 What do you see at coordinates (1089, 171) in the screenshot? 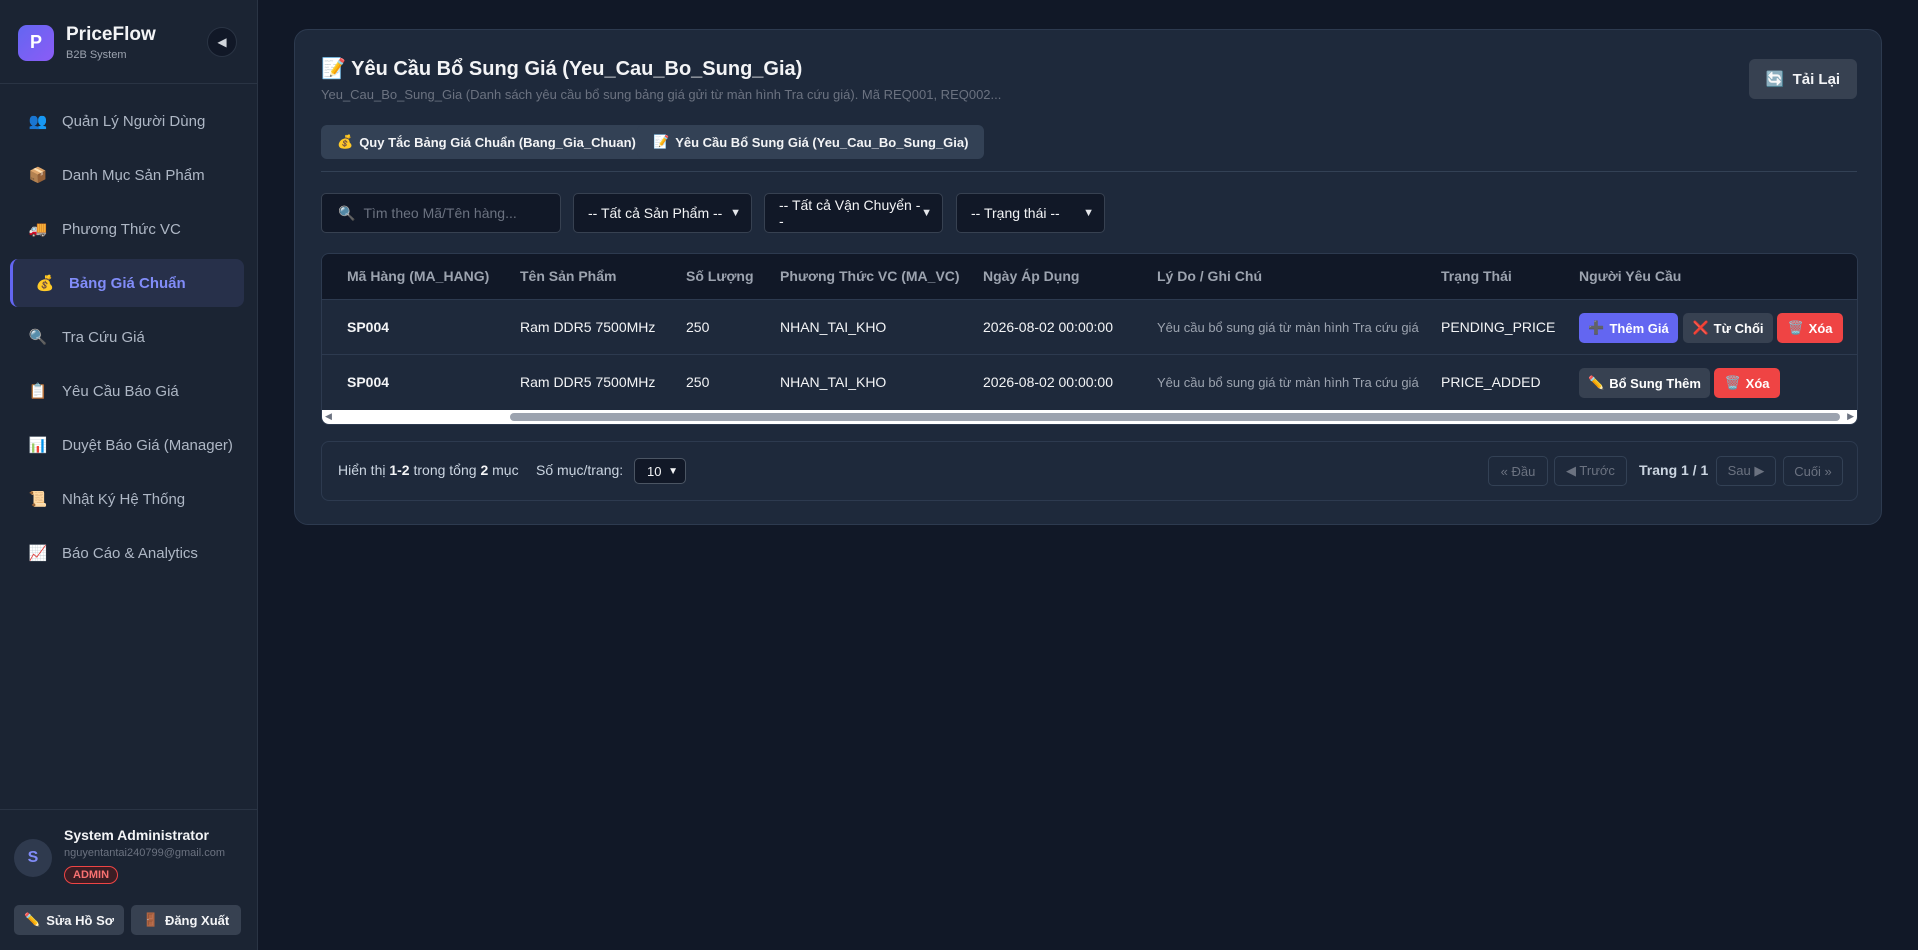
I see `card-divider` at bounding box center [1089, 171].